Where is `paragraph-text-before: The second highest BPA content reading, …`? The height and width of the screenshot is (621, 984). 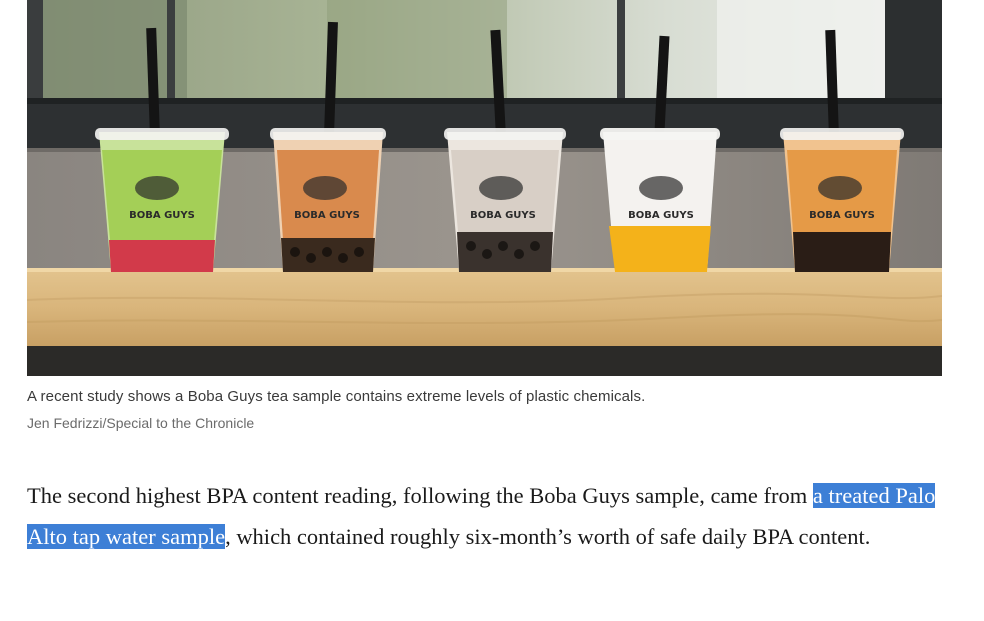
paragraph-text-before: The second highest BPA content reading, … is located at coordinates (420, 495).